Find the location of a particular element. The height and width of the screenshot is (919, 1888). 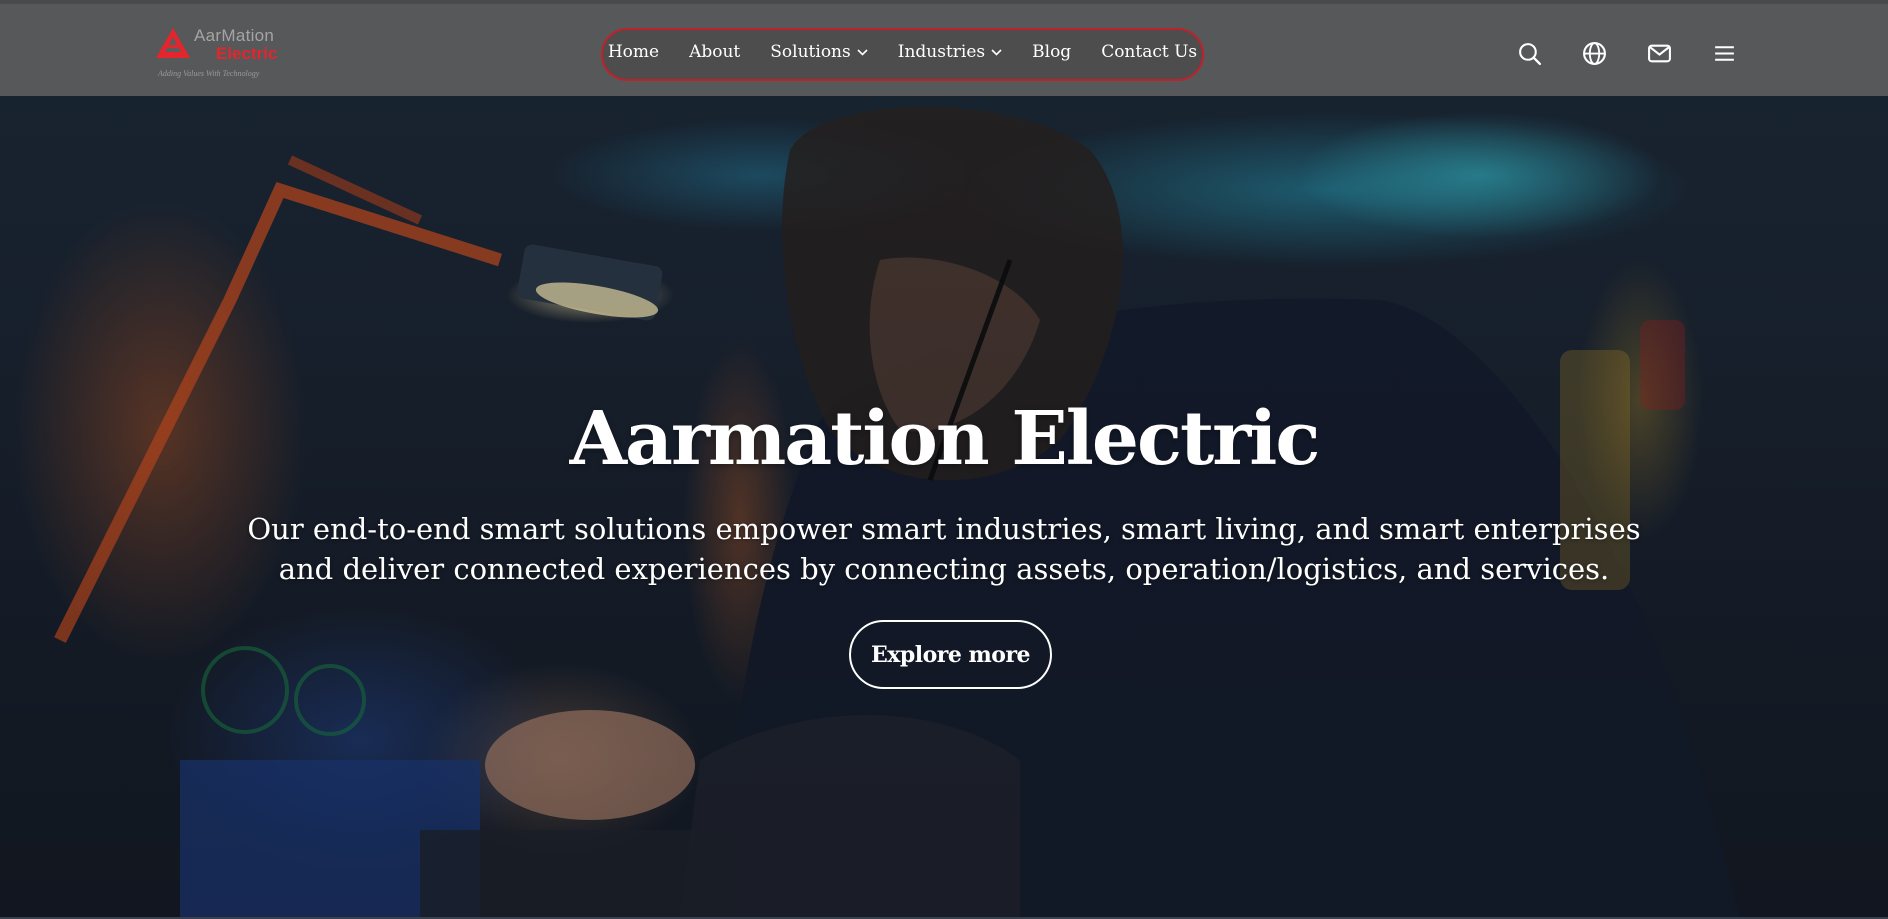

nav-item-contact-us: Contact Us is located at coordinates (1149, 52).